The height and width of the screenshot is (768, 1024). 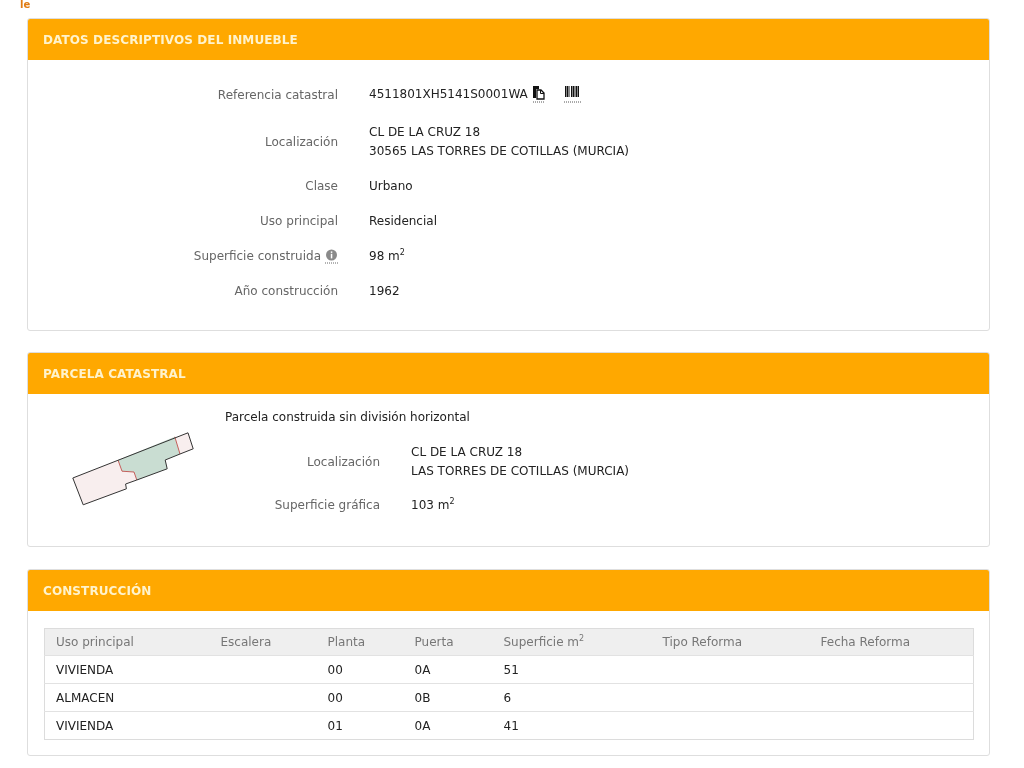 I want to click on column-header: Planta, so click(x=346, y=642).